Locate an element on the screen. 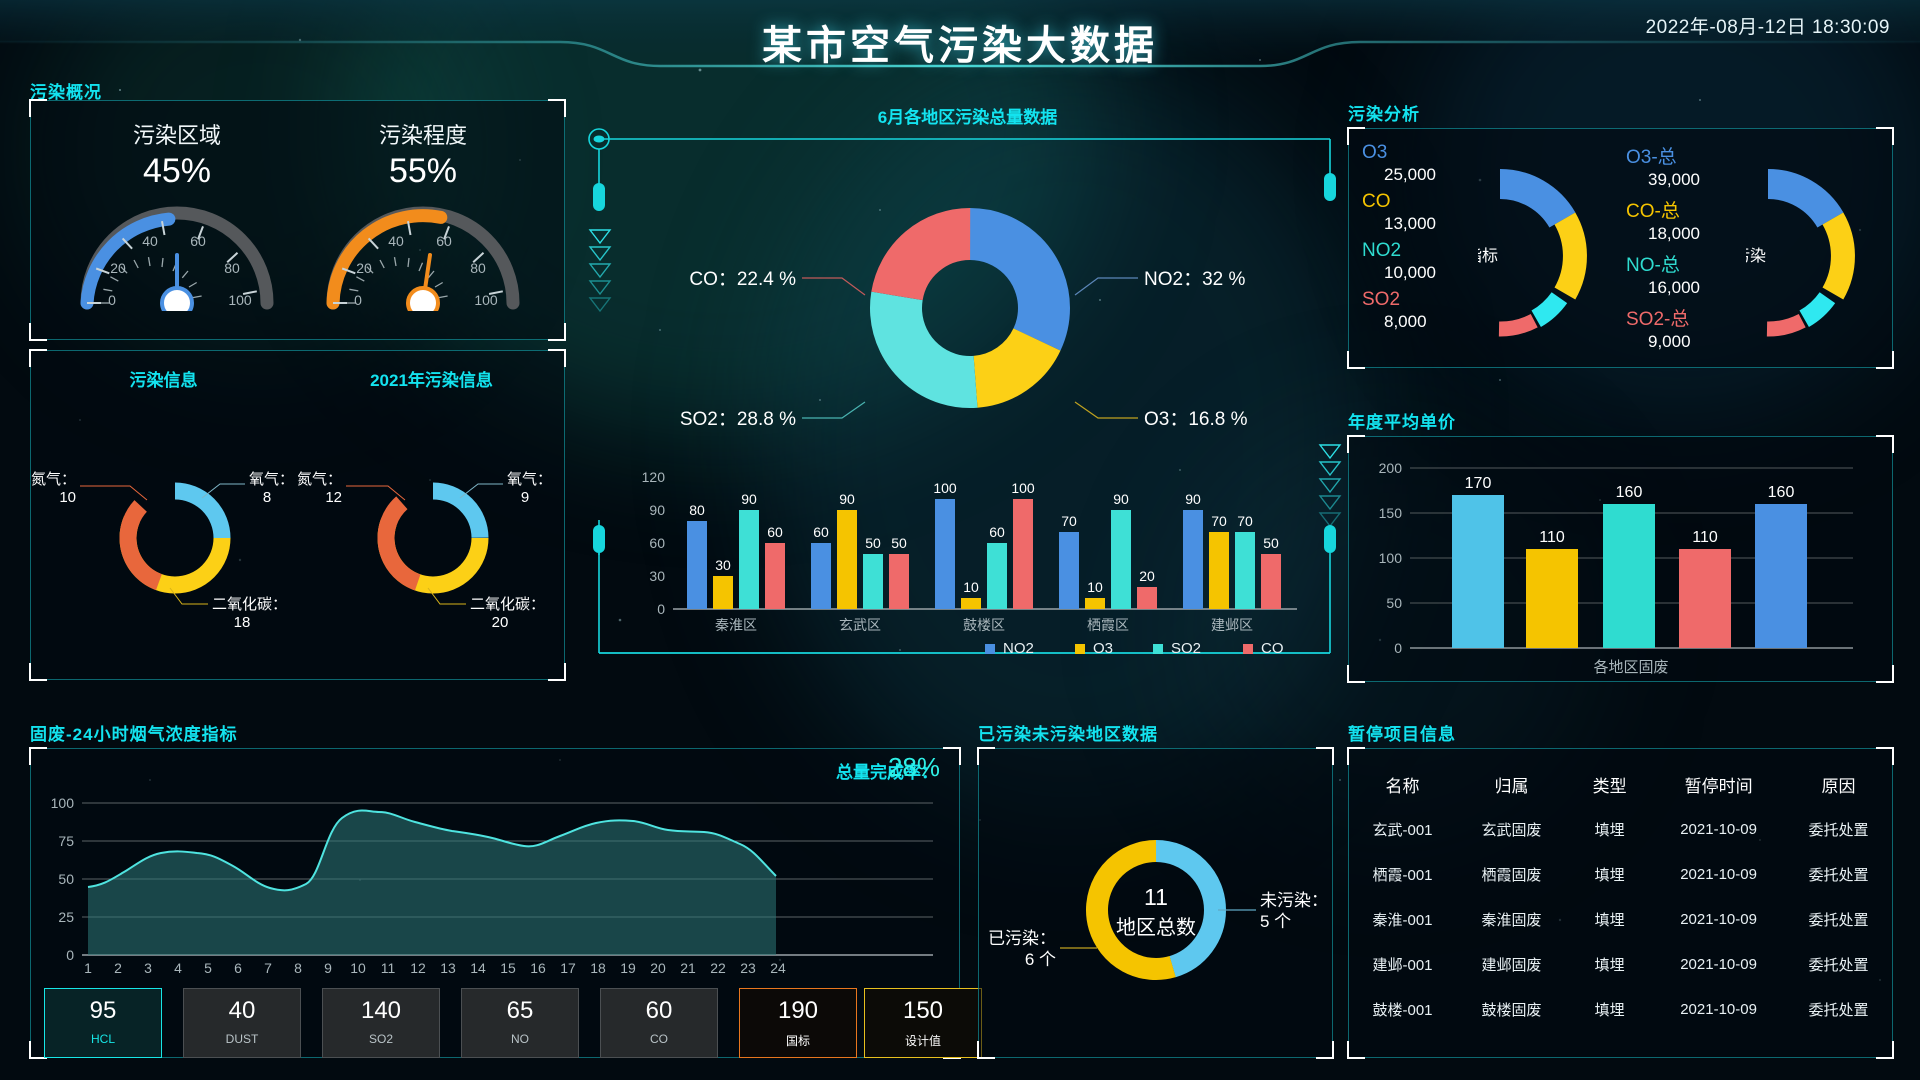  table-row: 鼓楼-001 鼓楼固废 填埋 2021-10-09 委托处置 is located at coordinates (1620, 1009).